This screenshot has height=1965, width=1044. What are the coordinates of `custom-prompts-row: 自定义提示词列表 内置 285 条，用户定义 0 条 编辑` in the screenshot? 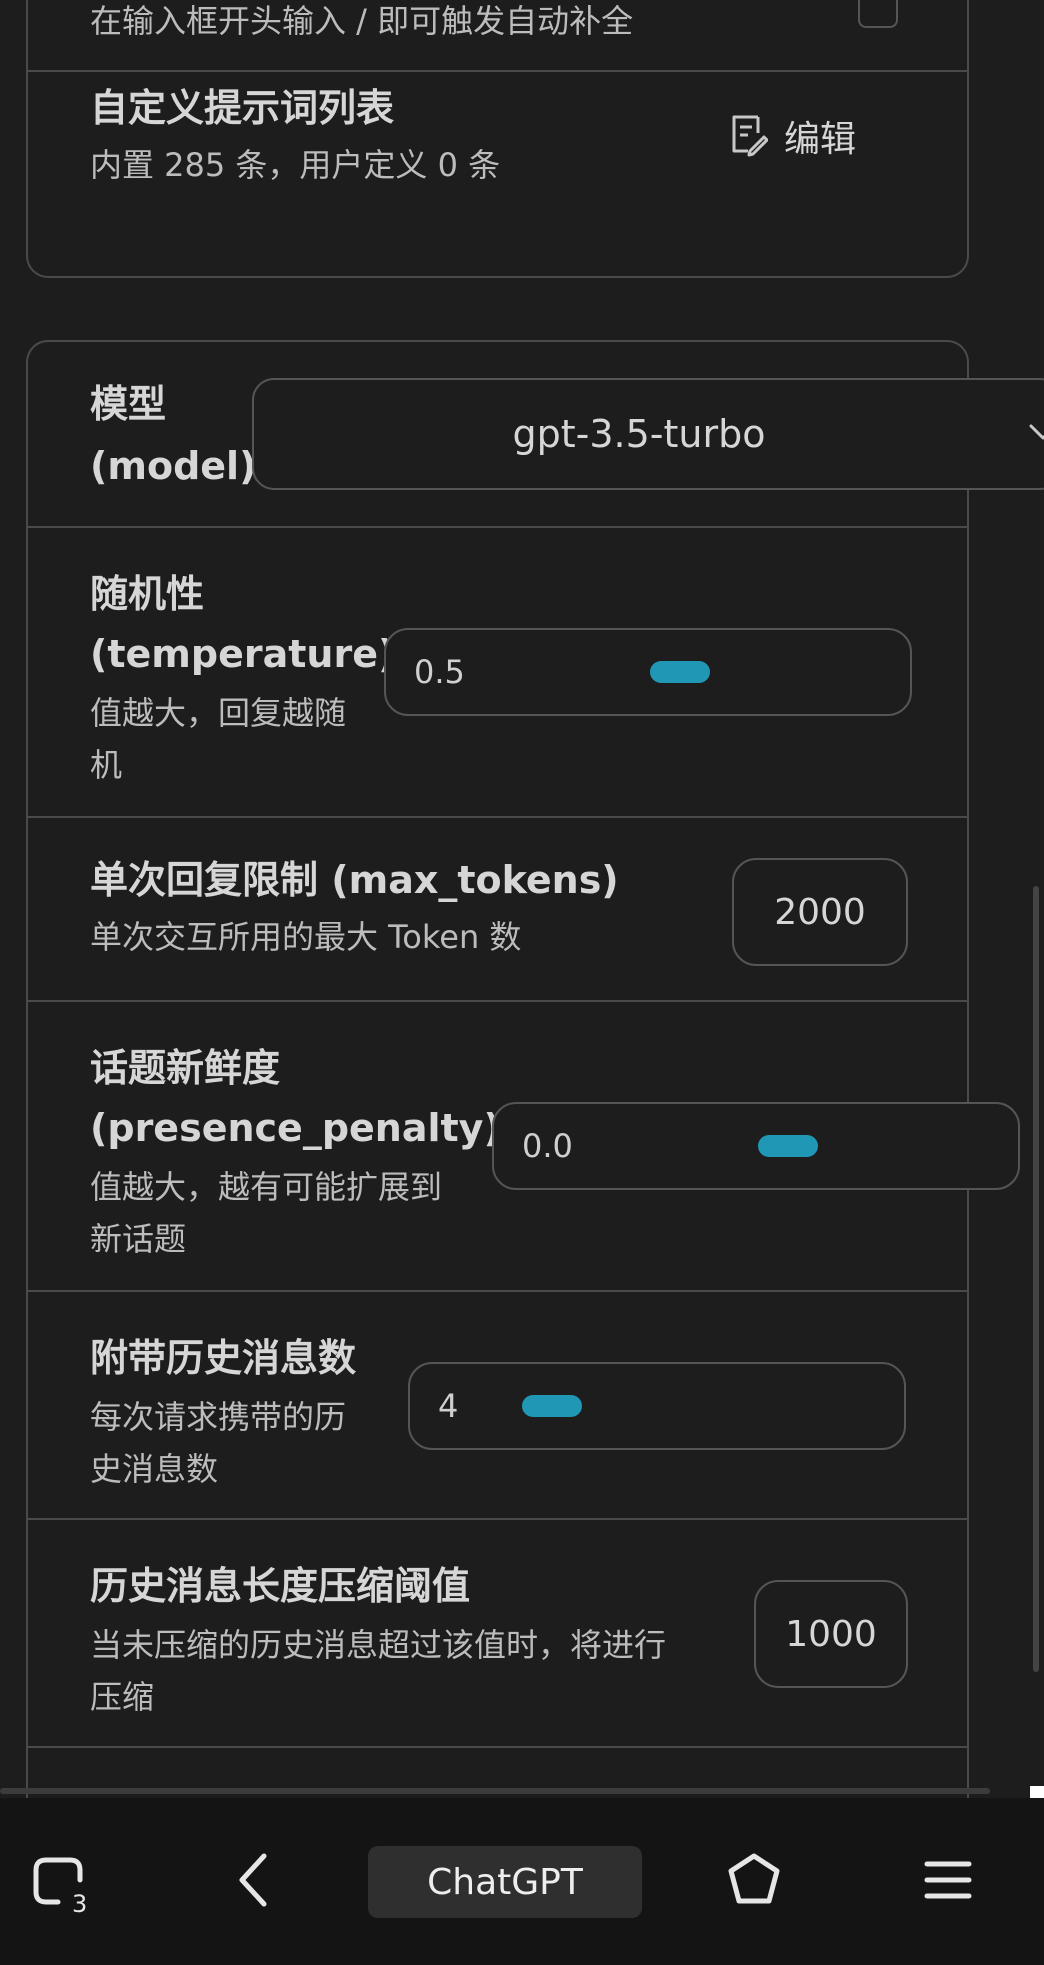 It's located at (497, 175).